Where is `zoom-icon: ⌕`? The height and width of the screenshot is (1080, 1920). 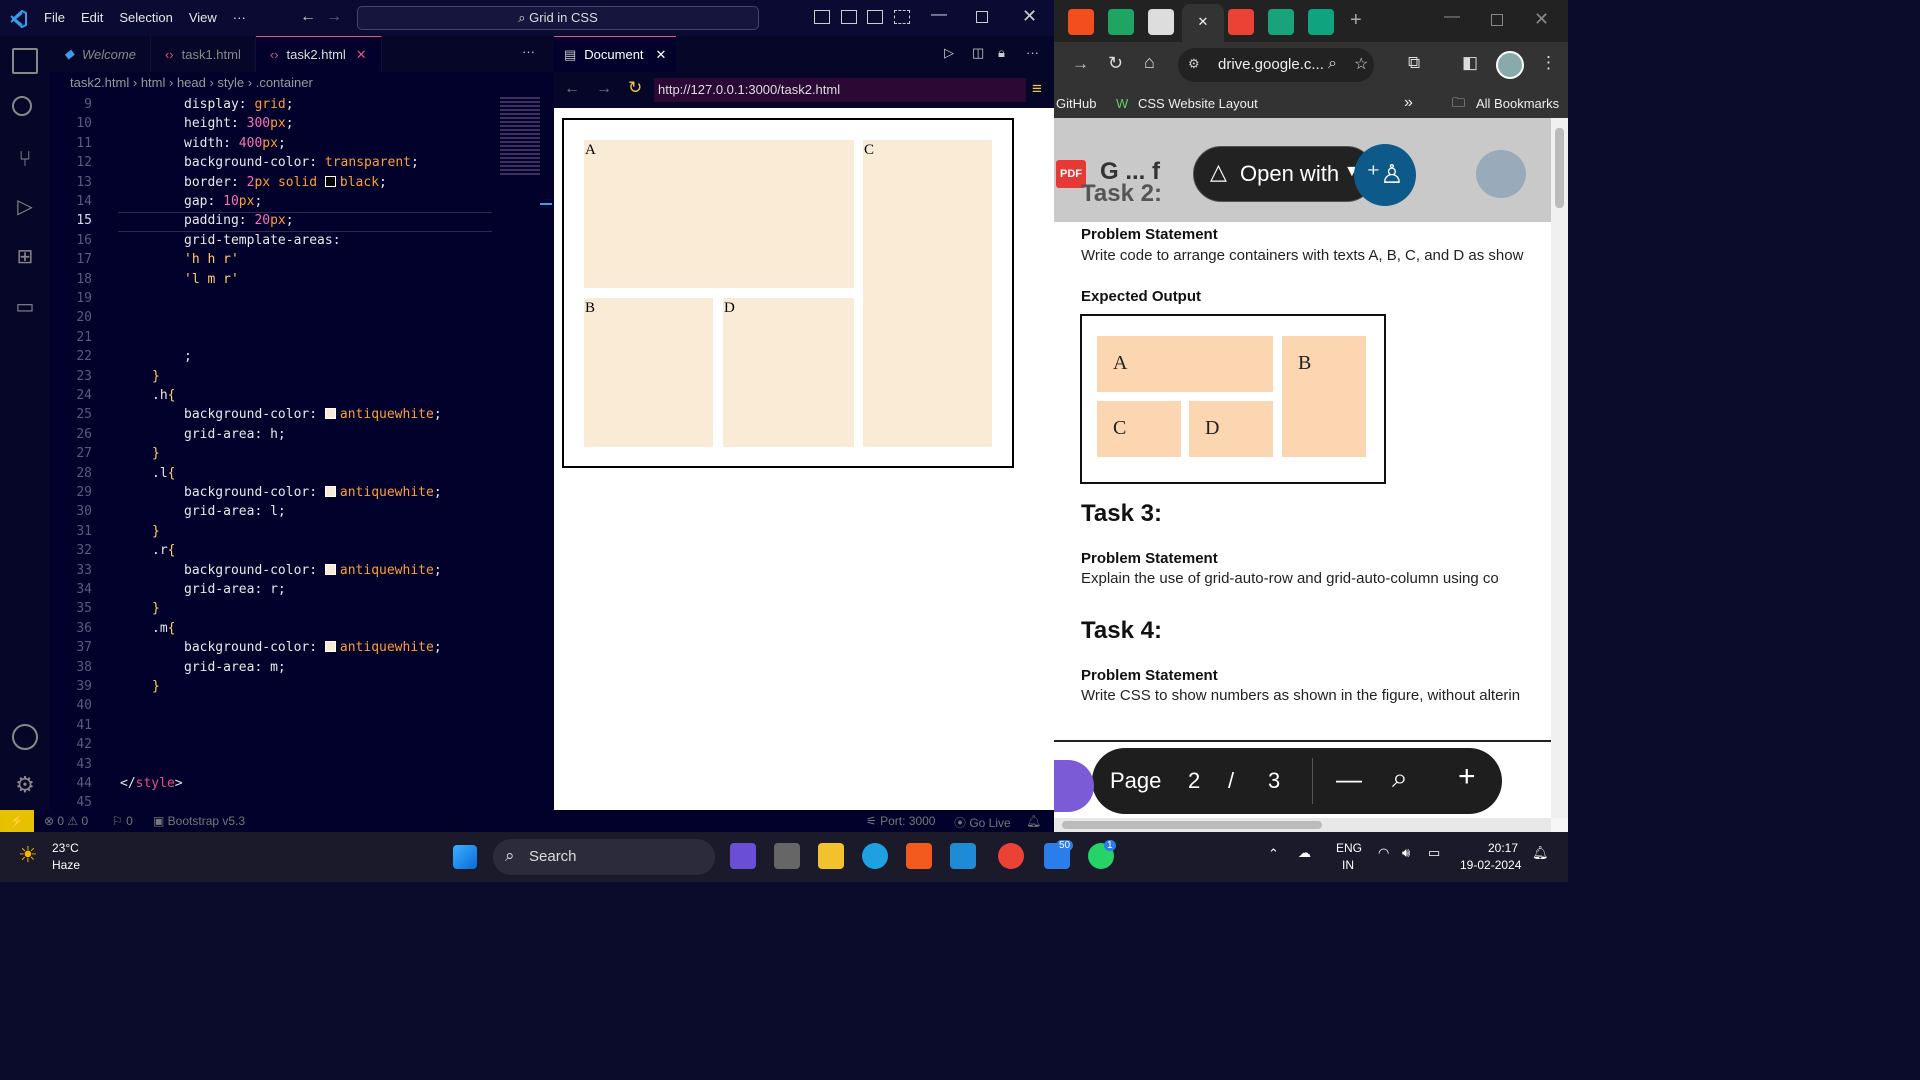
zoom-icon: ⌕ is located at coordinates (1332, 64).